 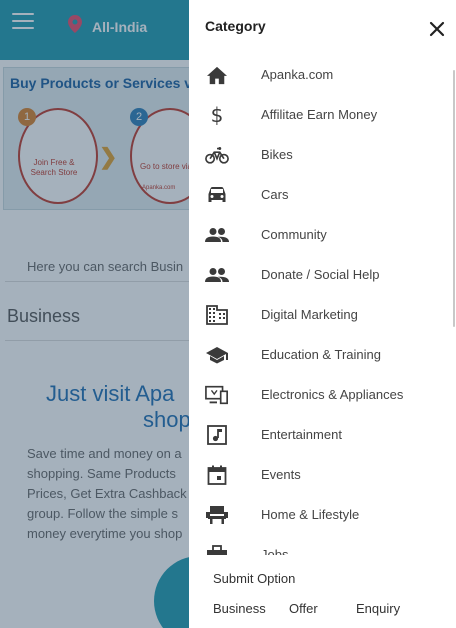 What do you see at coordinates (303, 608) in the screenshot?
I see `submit-offer-link: Offer` at bounding box center [303, 608].